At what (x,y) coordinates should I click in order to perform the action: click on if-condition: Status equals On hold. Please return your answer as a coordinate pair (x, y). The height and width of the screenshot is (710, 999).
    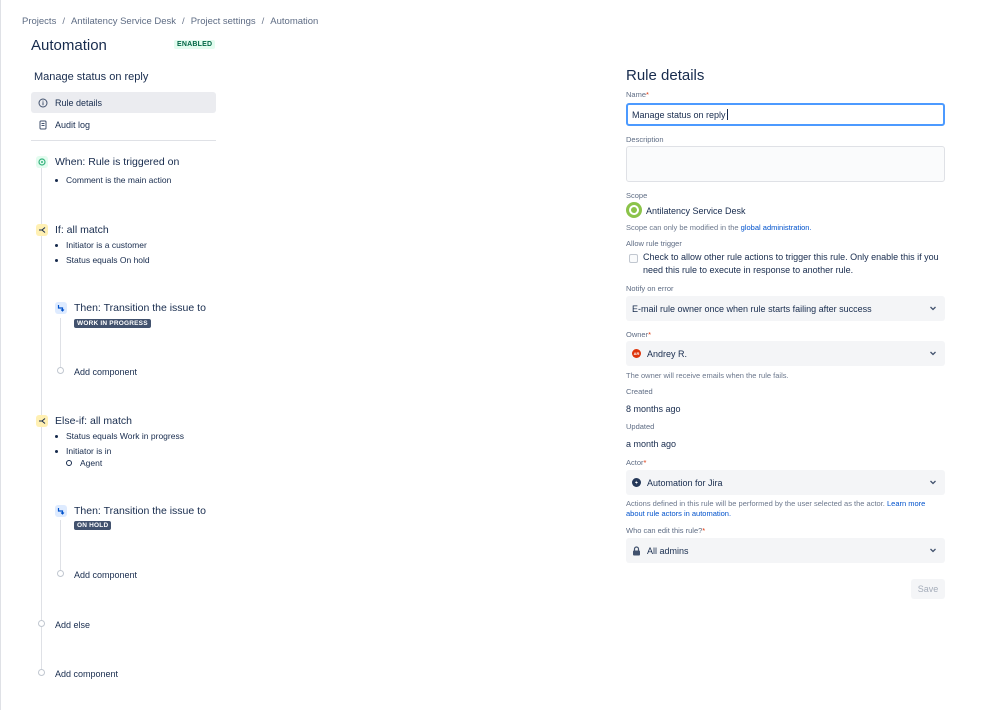
    Looking at the image, I should click on (102, 260).